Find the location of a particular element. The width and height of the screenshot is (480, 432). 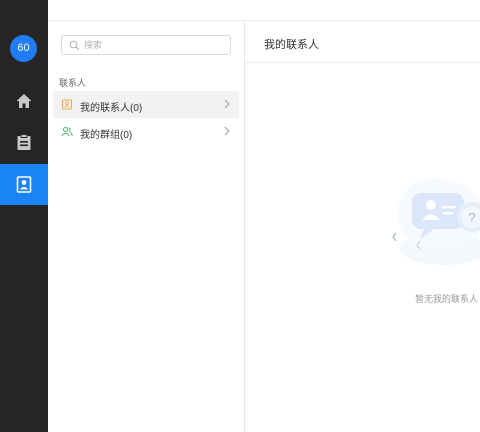

list-item-label: 我的群组(0) is located at coordinates (106, 135).